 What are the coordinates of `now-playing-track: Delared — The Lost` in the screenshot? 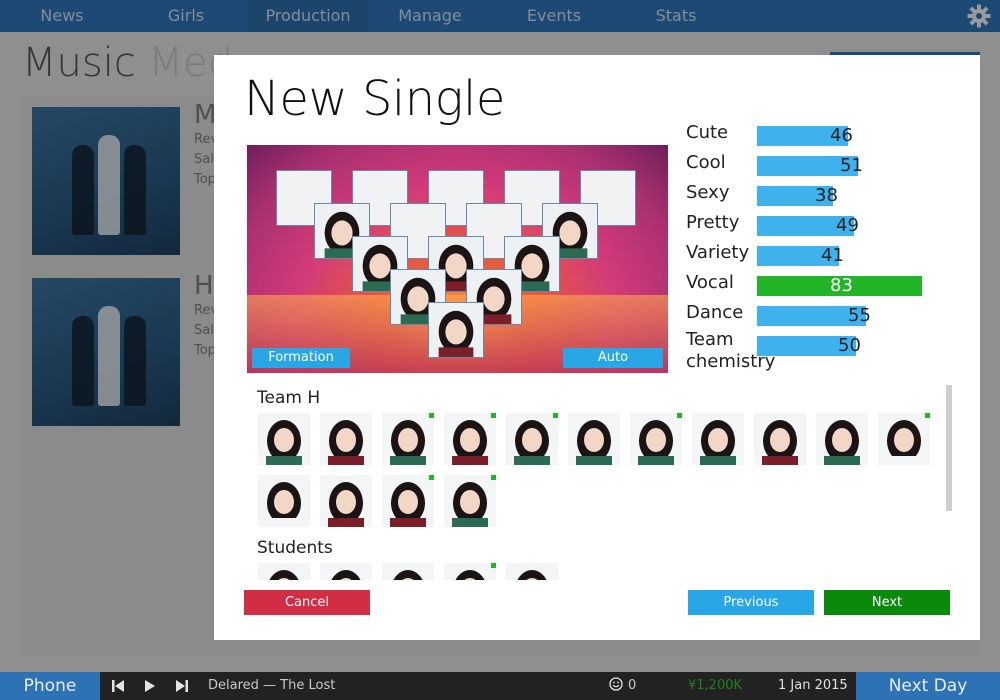 It's located at (272, 685).